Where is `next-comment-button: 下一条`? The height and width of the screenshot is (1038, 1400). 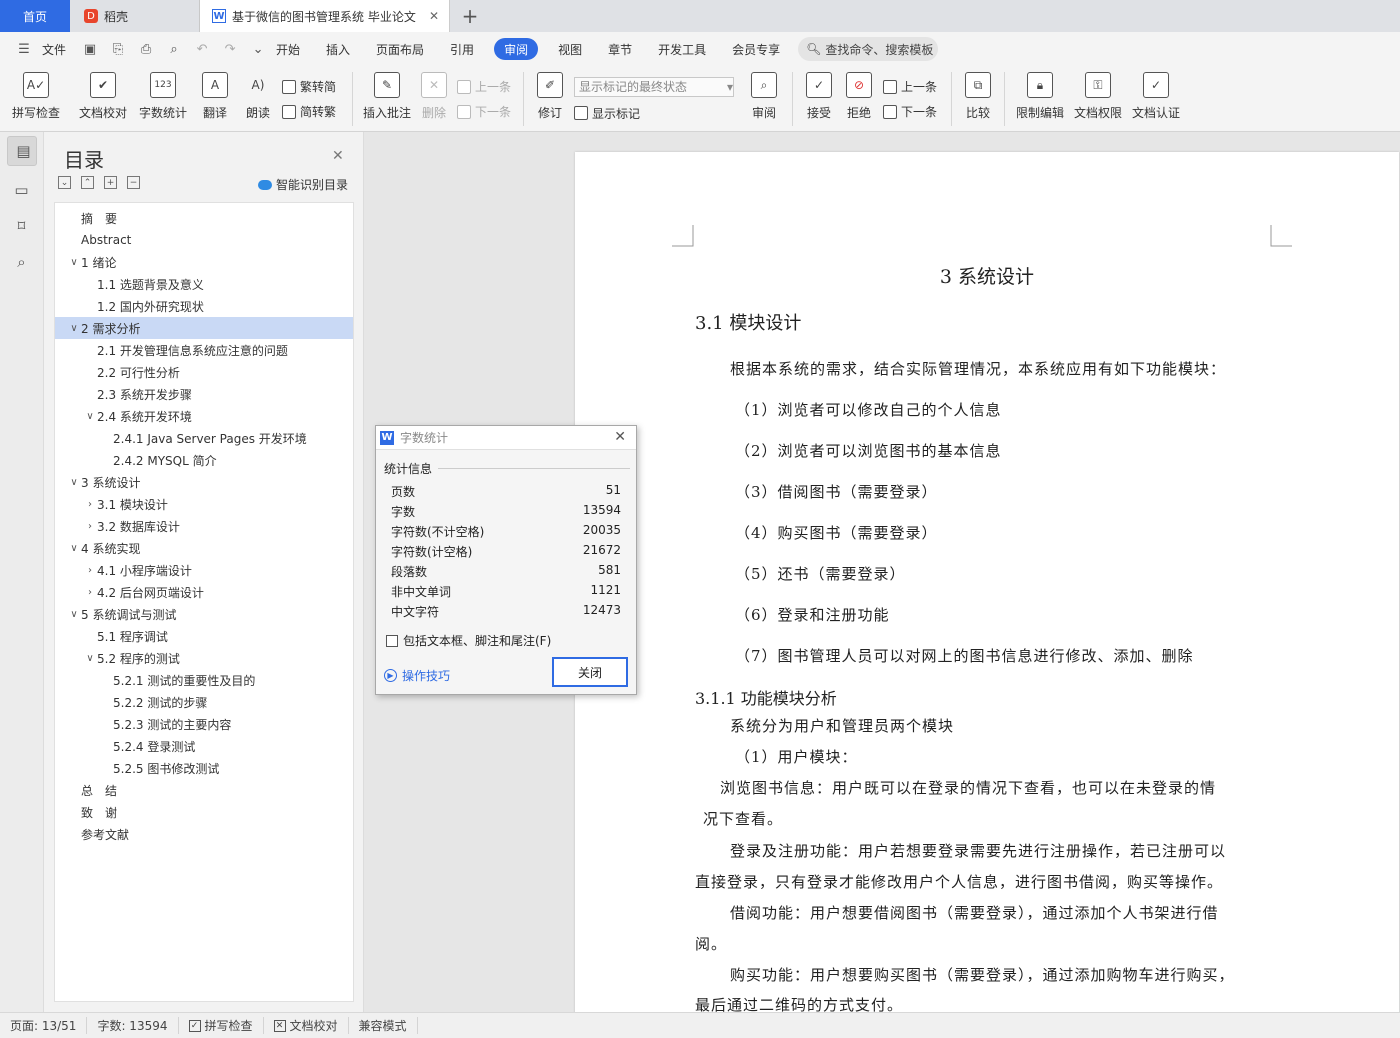
next-comment-button: 下一条 is located at coordinates (485, 111).